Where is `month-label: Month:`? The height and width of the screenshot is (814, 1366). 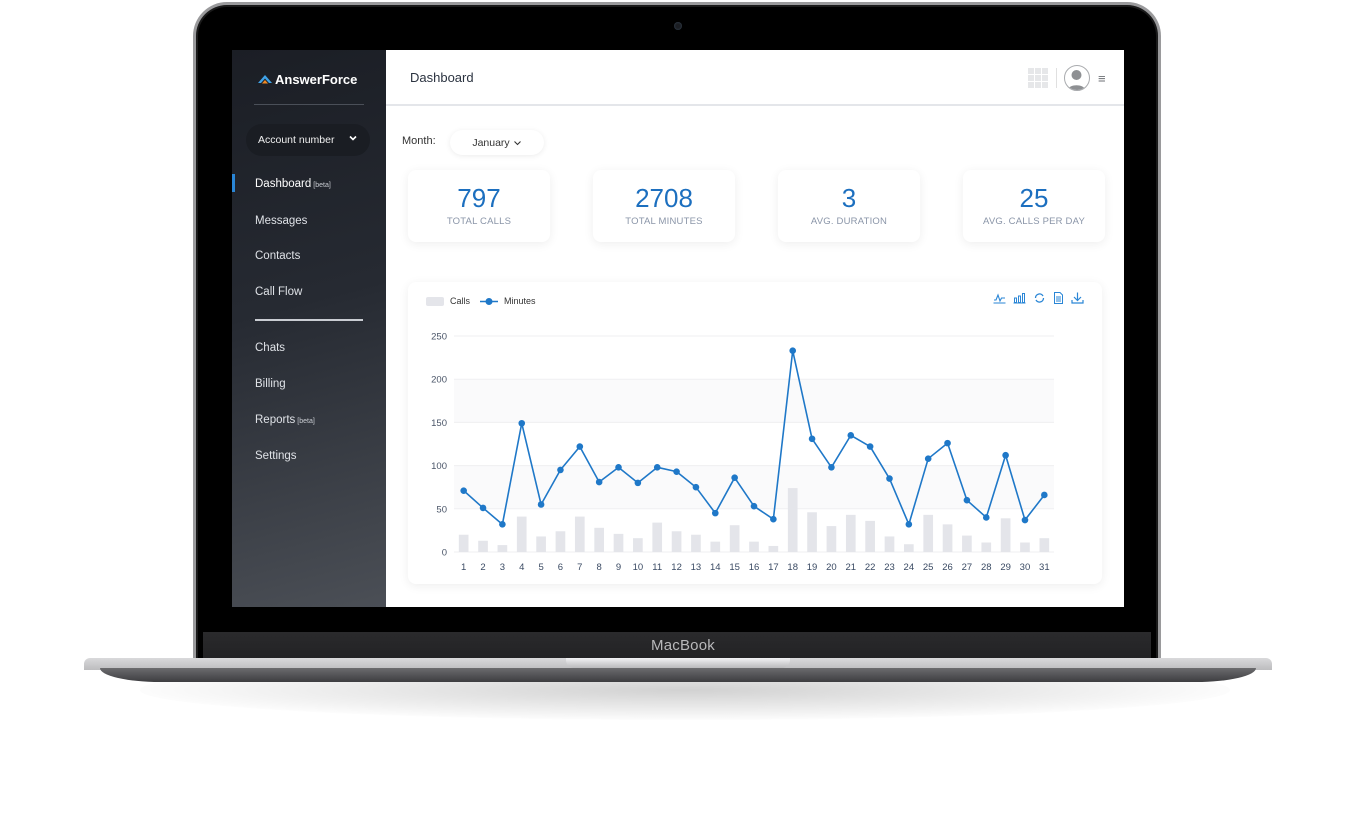 month-label: Month: is located at coordinates (419, 141).